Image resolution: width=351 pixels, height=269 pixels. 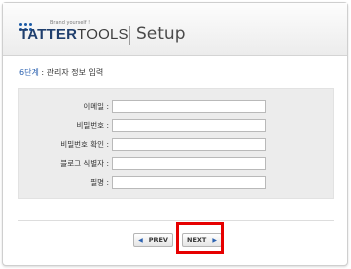 I want to click on form-row-email: 이메일 :, so click(x=177, y=107).